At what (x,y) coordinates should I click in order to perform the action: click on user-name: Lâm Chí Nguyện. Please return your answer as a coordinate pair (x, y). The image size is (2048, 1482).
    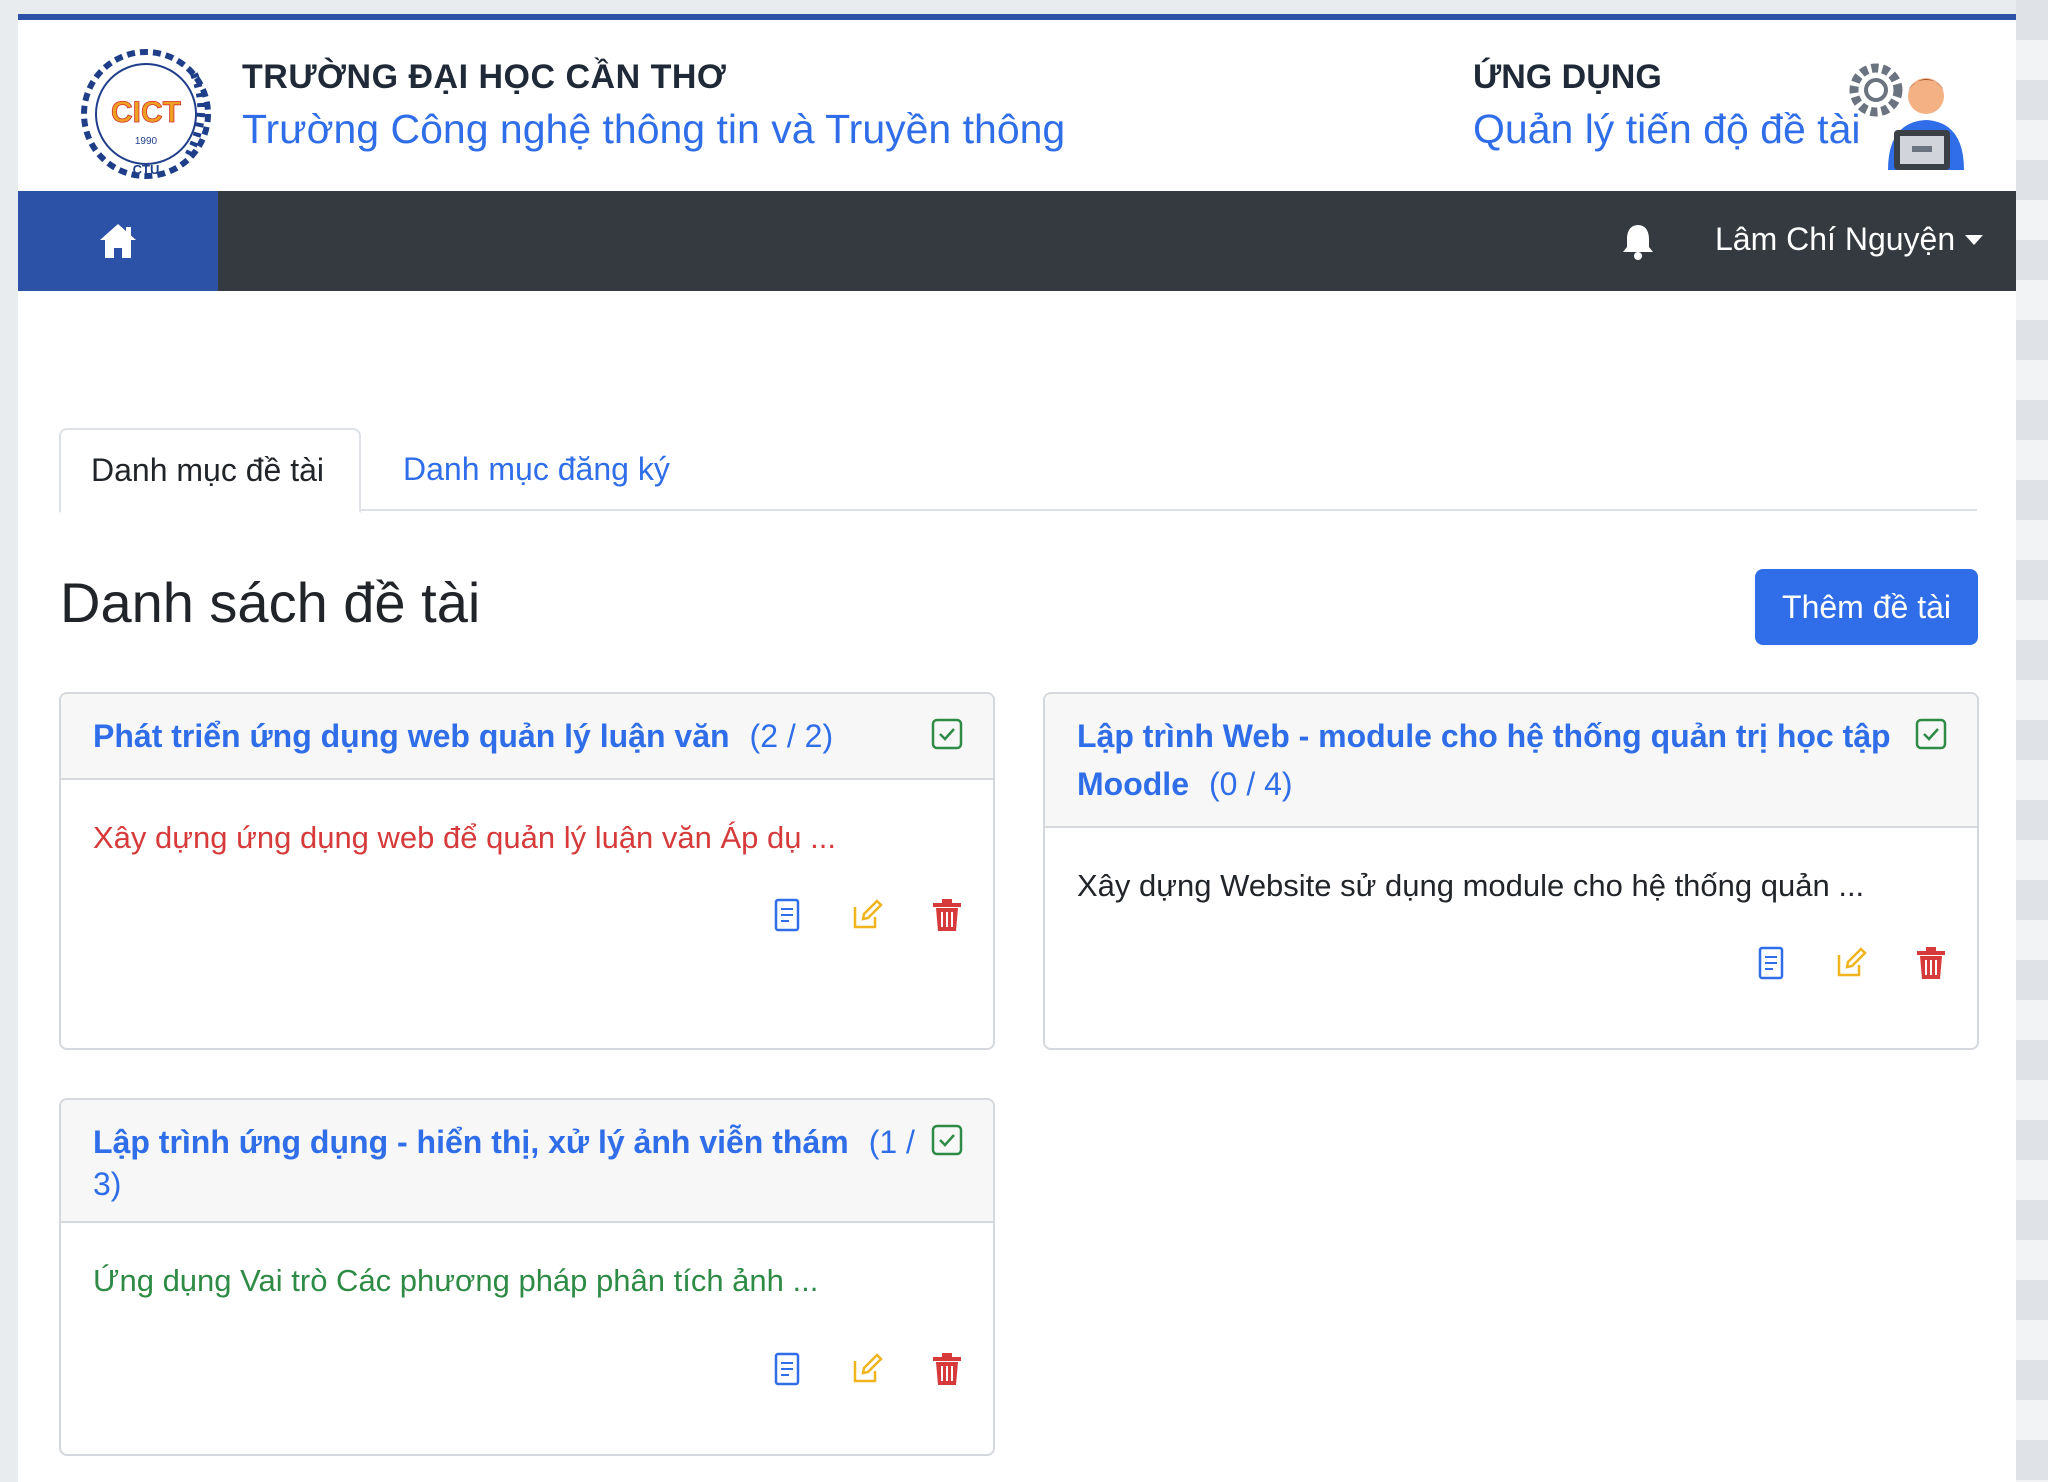
    Looking at the image, I should click on (1835, 239).